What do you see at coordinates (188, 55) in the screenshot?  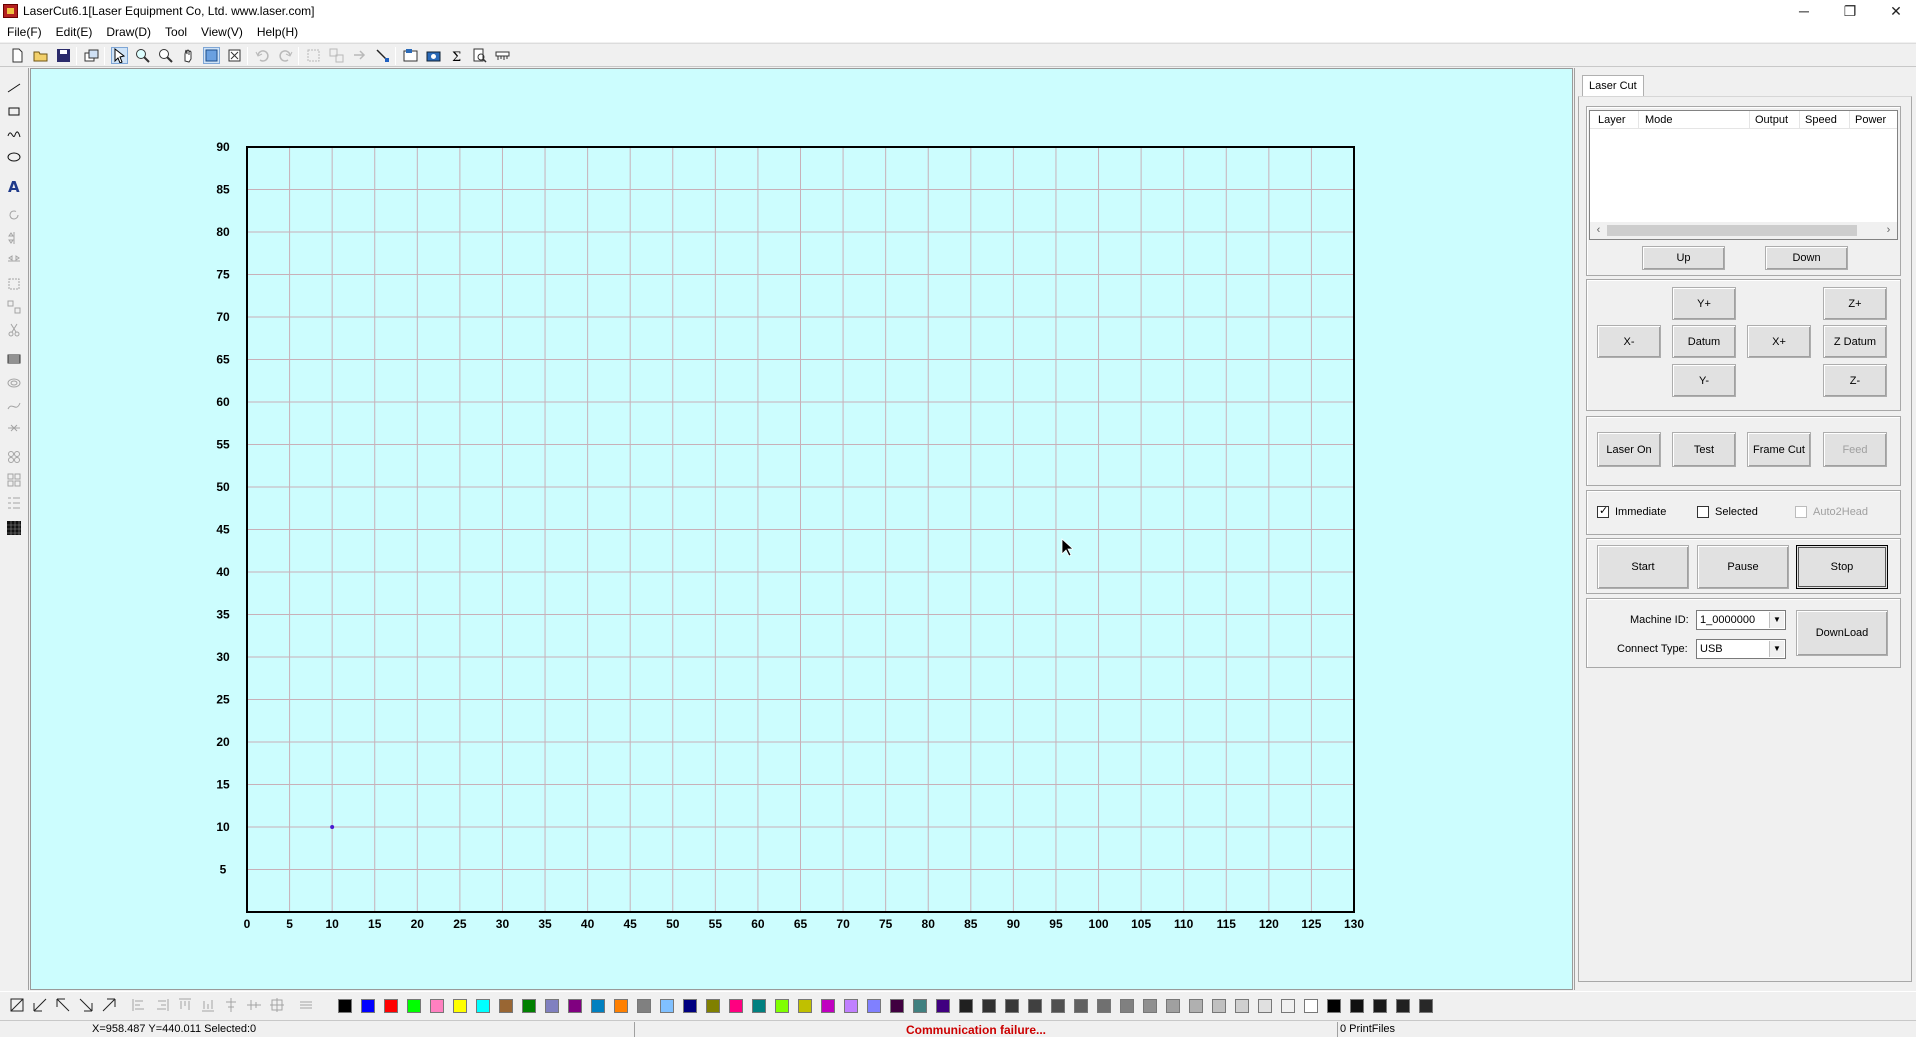 I see `pan-hand-icon` at bounding box center [188, 55].